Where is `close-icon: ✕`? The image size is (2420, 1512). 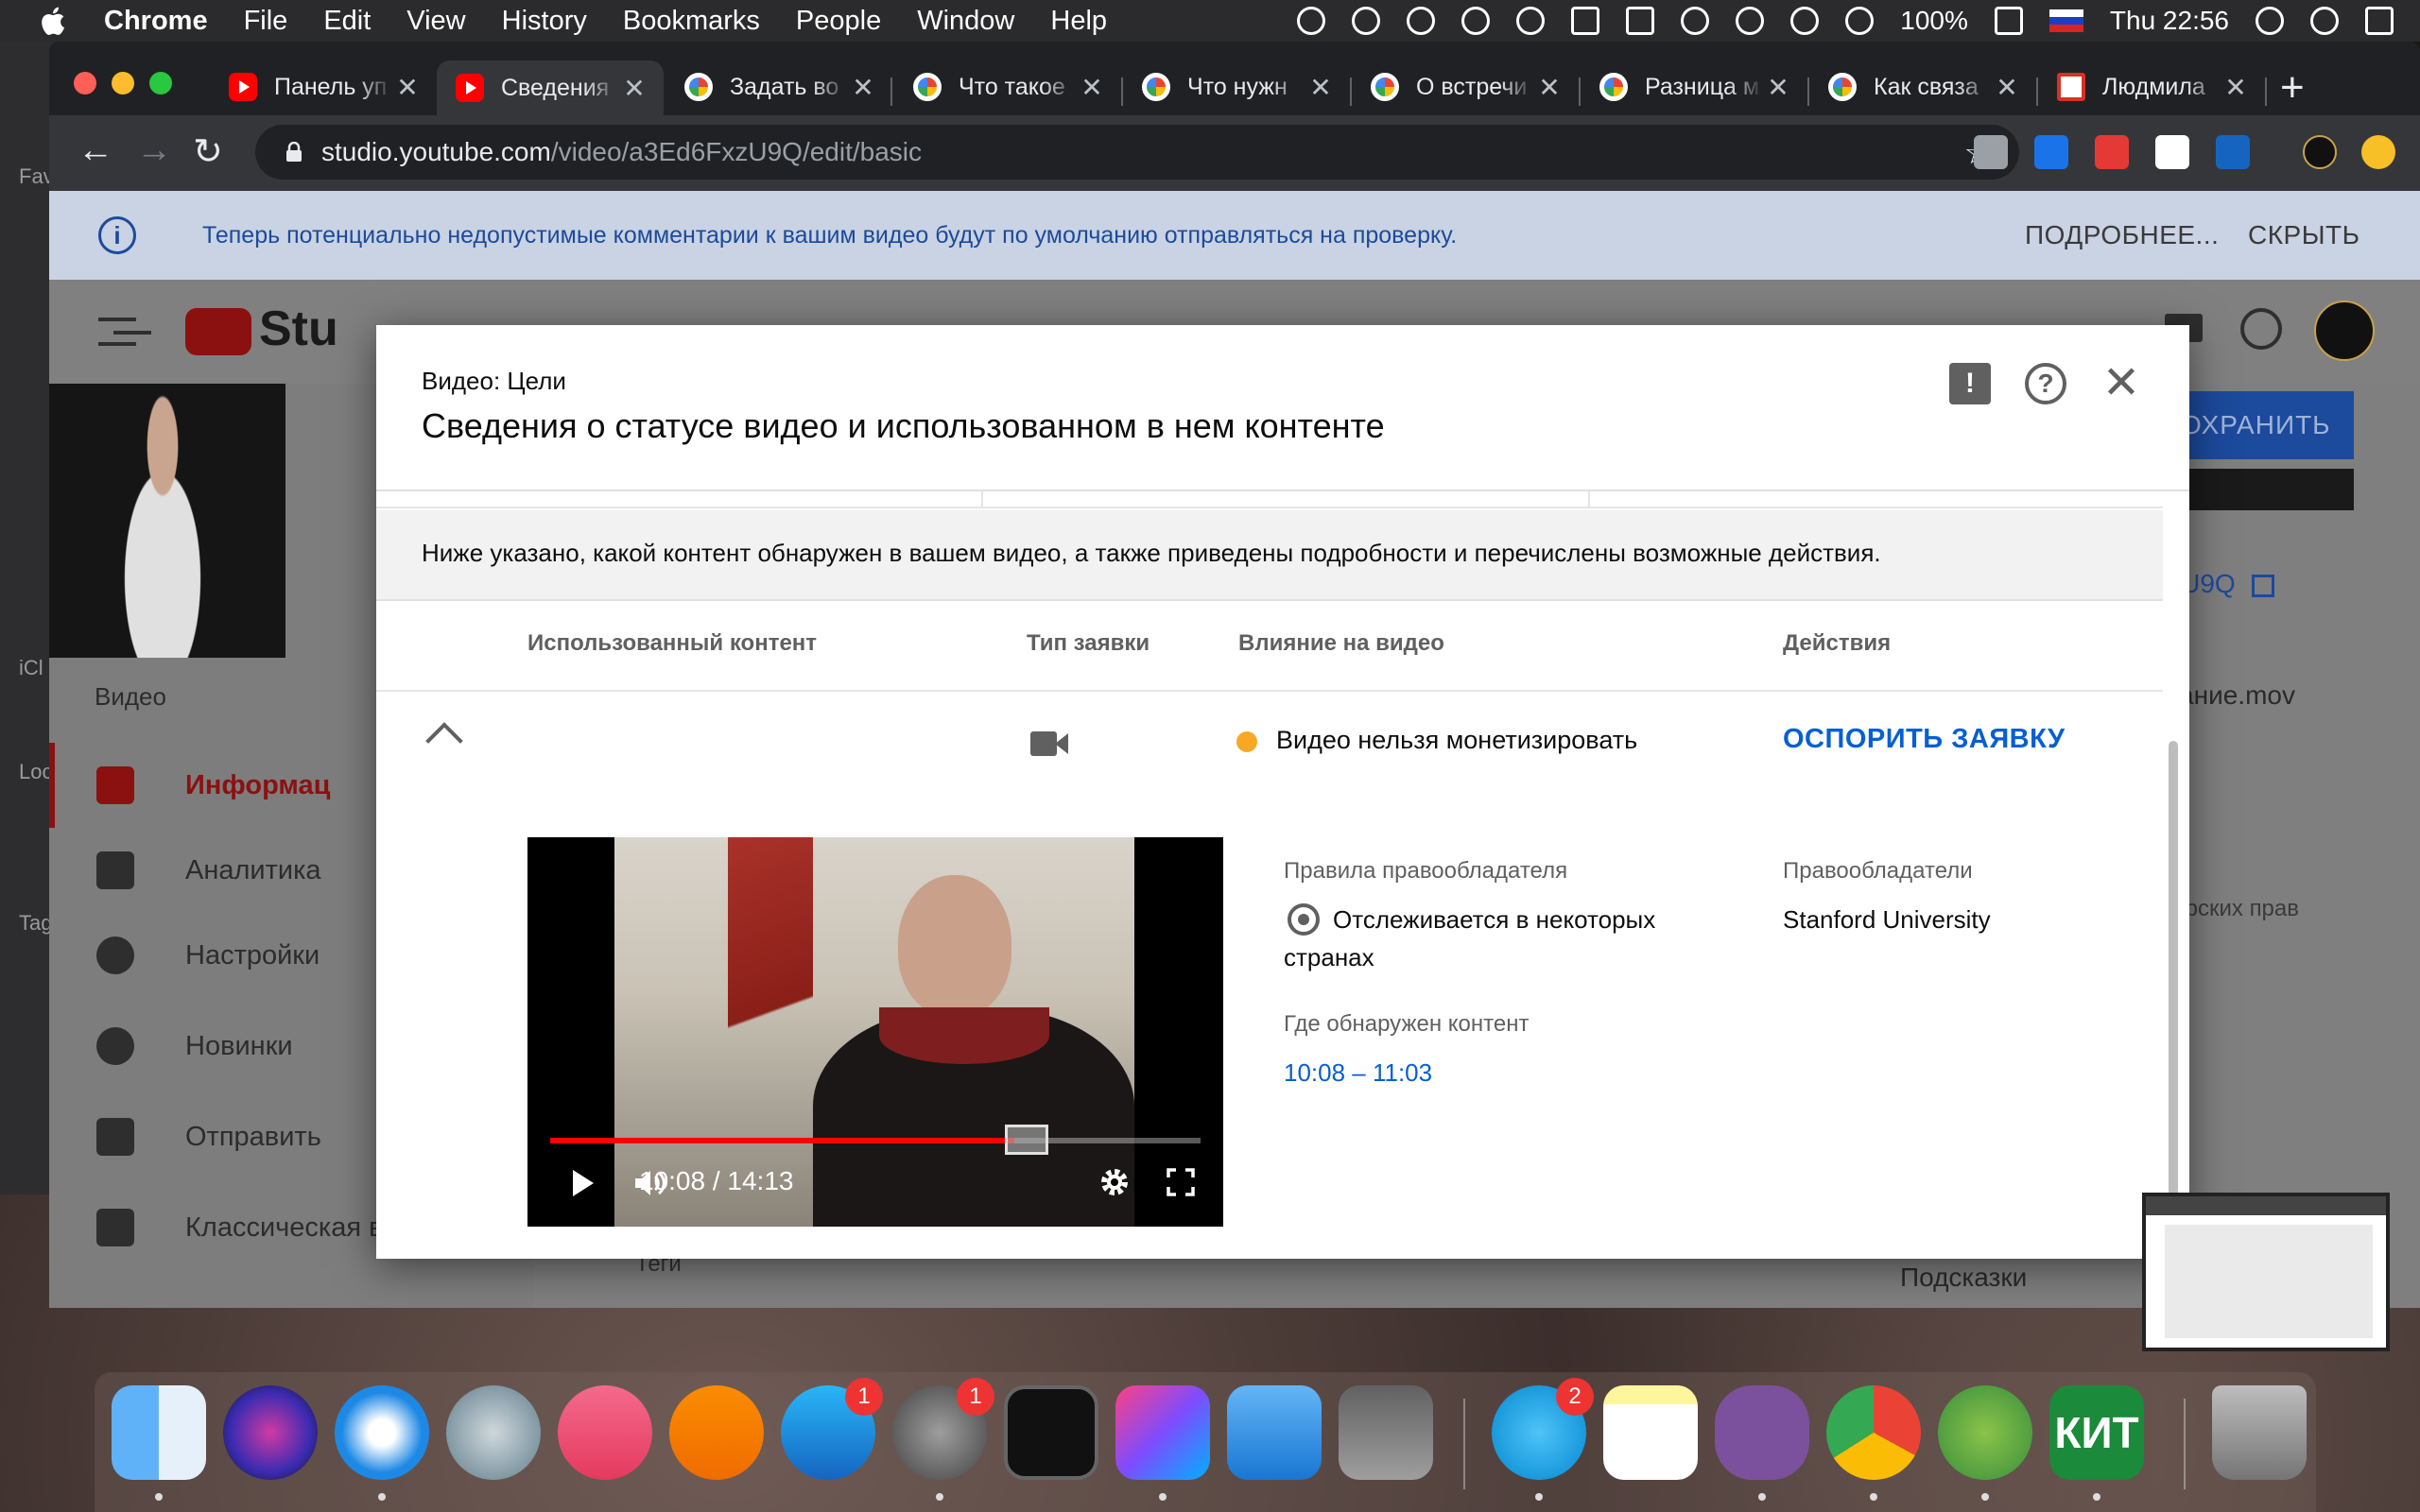 close-icon: ✕ is located at coordinates (2121, 383).